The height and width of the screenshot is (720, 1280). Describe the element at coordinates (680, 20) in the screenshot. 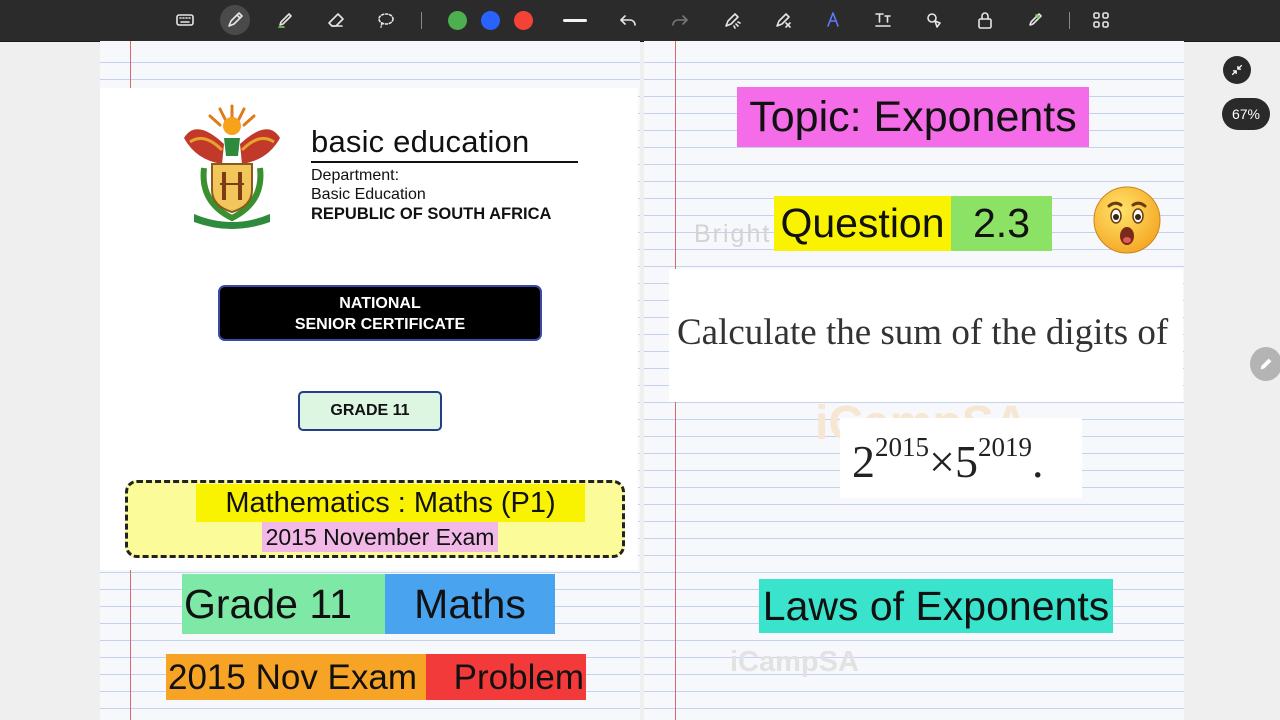

I see `redo-icon` at that location.